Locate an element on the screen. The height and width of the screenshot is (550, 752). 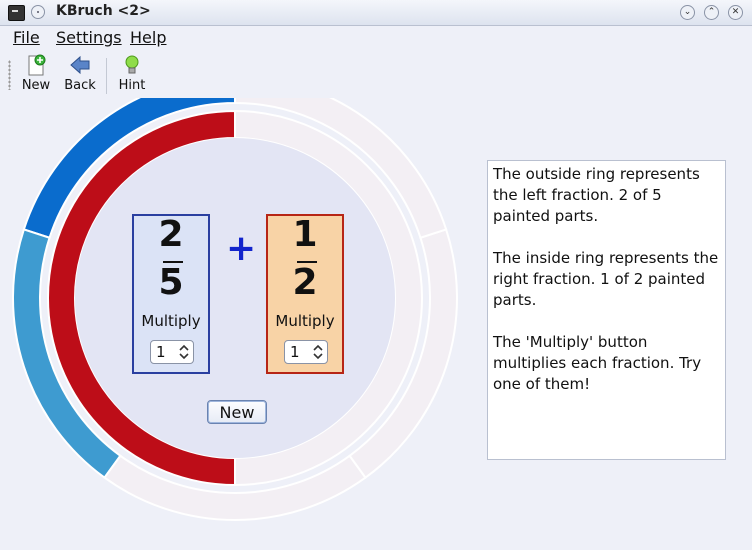
window-title: KBruch <2> is located at coordinates (103, 11).